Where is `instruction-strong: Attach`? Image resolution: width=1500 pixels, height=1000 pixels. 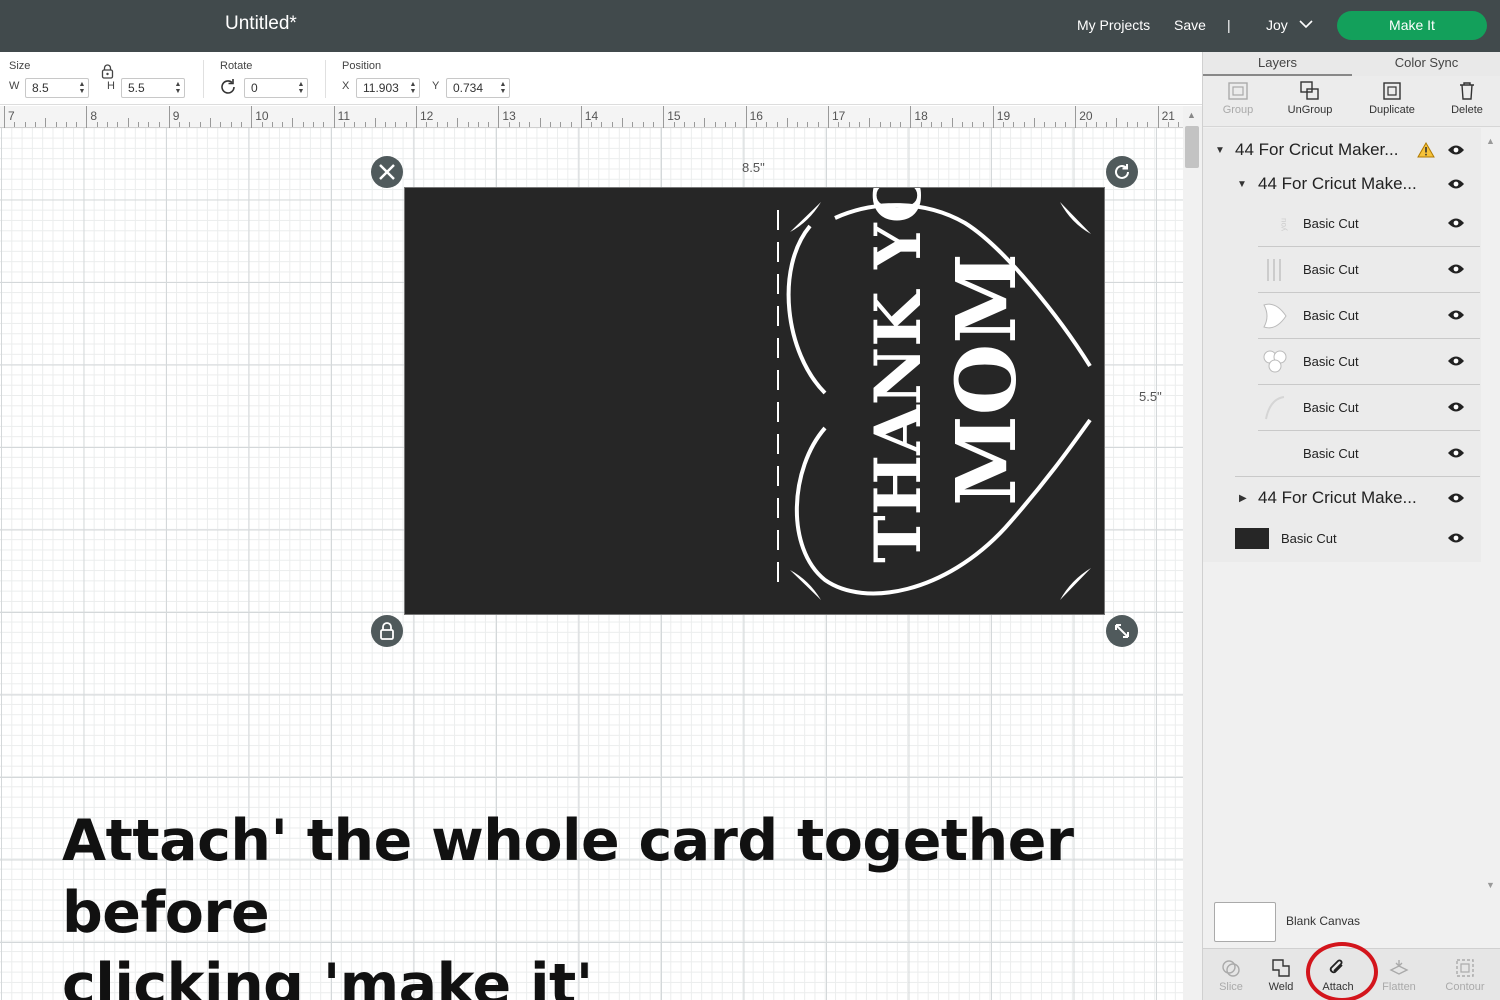
instruction-strong: Attach is located at coordinates (166, 841).